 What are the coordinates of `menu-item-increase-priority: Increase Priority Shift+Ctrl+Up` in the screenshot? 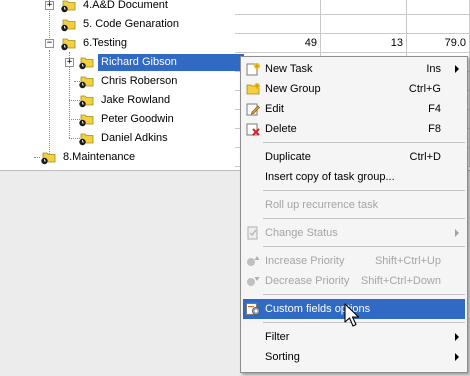 It's located at (354, 261).